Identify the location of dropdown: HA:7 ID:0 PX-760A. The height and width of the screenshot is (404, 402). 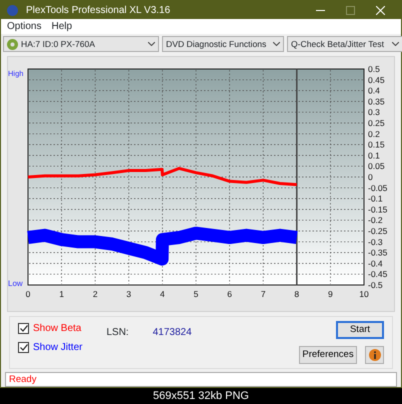
(81, 44).